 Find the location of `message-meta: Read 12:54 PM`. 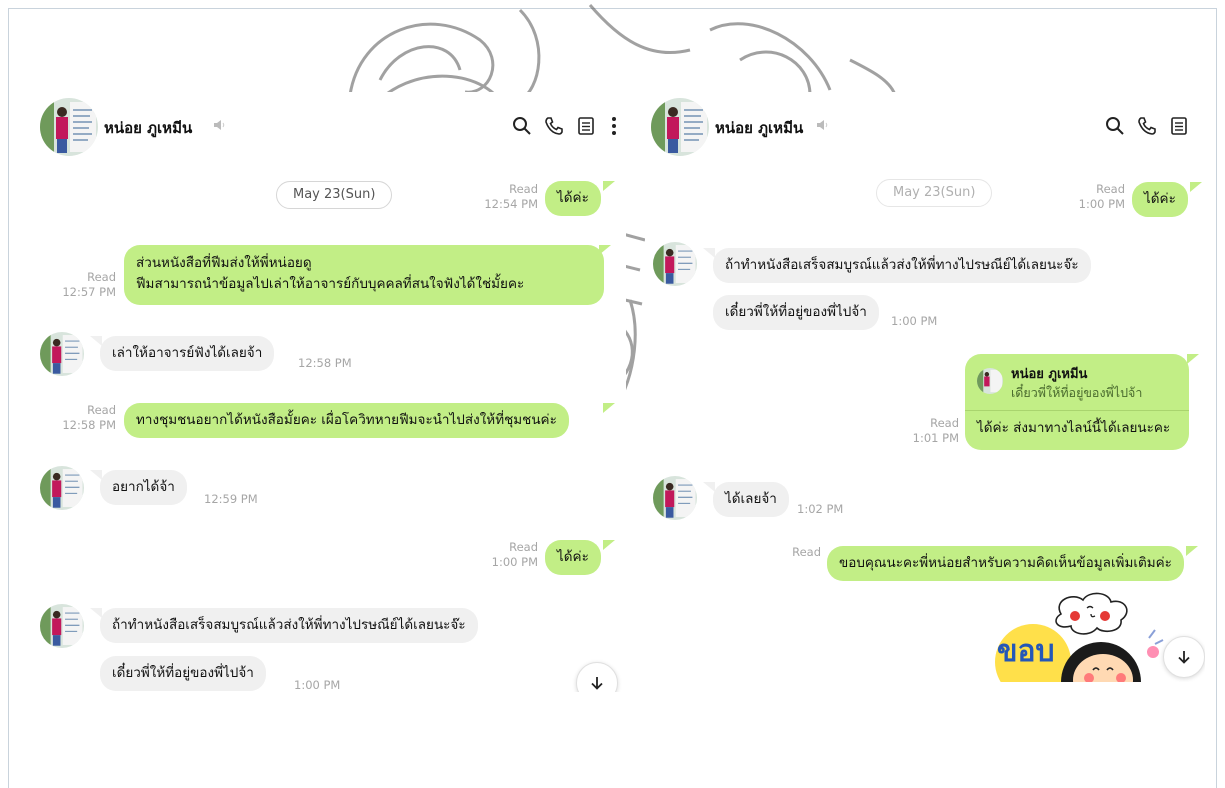

message-meta: Read 12:54 PM is located at coordinates (511, 196).